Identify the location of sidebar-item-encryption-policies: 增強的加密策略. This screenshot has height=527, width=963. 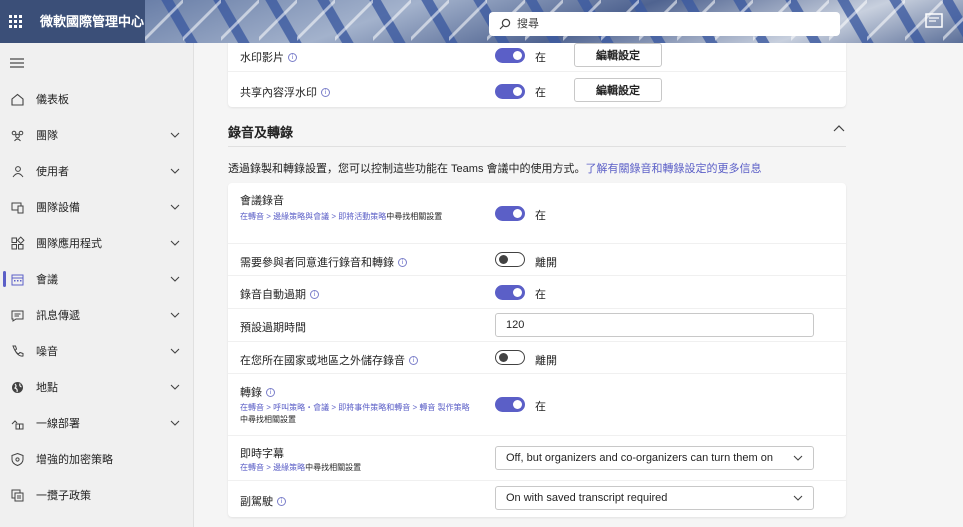
(97, 459).